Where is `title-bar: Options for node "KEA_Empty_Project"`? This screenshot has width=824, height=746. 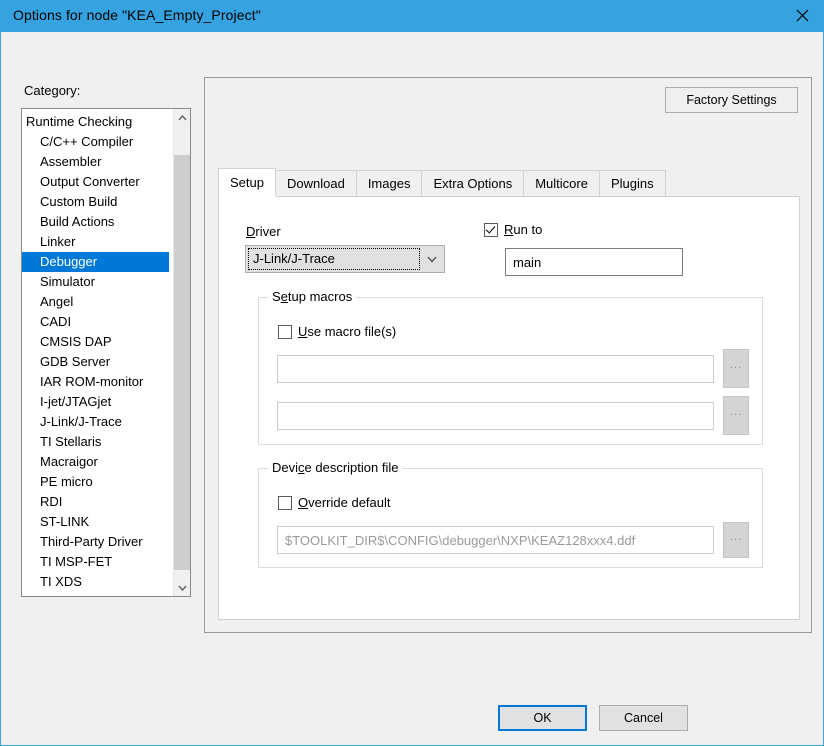
title-bar: Options for node "KEA_Empty_Project" is located at coordinates (412, 16).